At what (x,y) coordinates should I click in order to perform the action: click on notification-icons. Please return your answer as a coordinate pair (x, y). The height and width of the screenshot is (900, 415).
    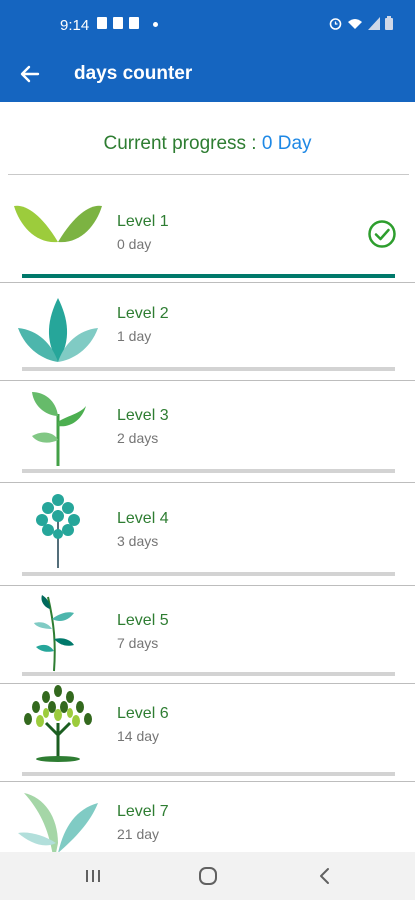
    Looking at the image, I should click on (118, 23).